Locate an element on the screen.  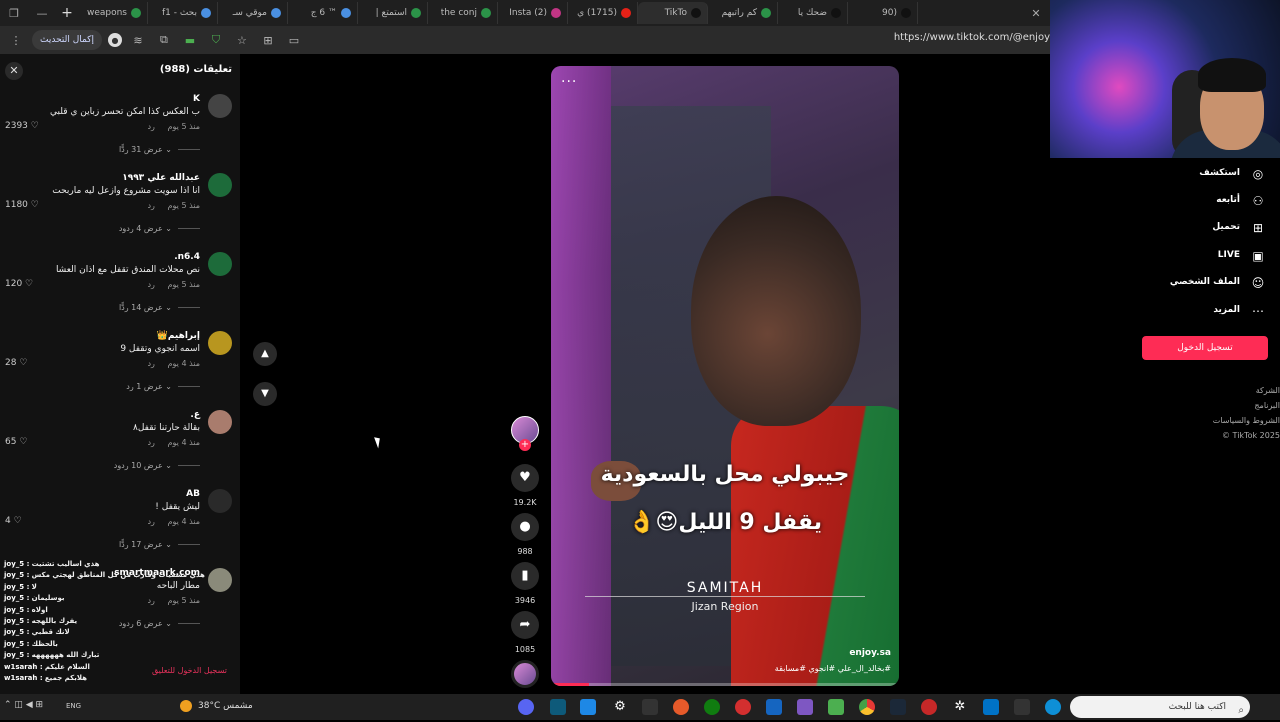
gear-icon: ✲ is located at coordinates (960, 707).